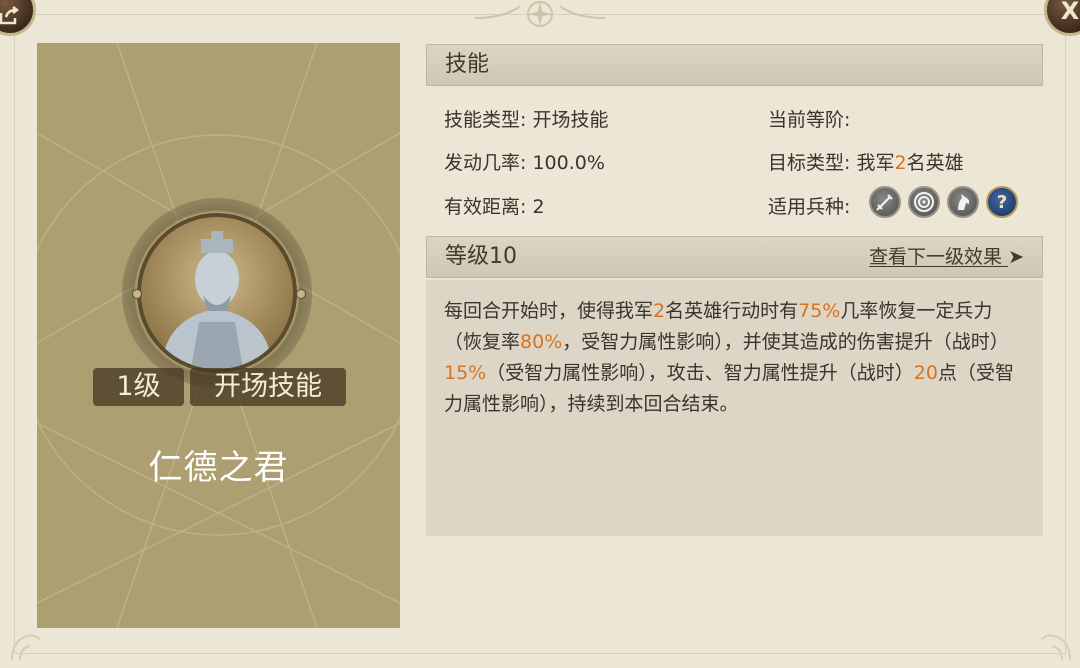  I want to click on arrow-right-icon: ➤, so click(1016, 257).